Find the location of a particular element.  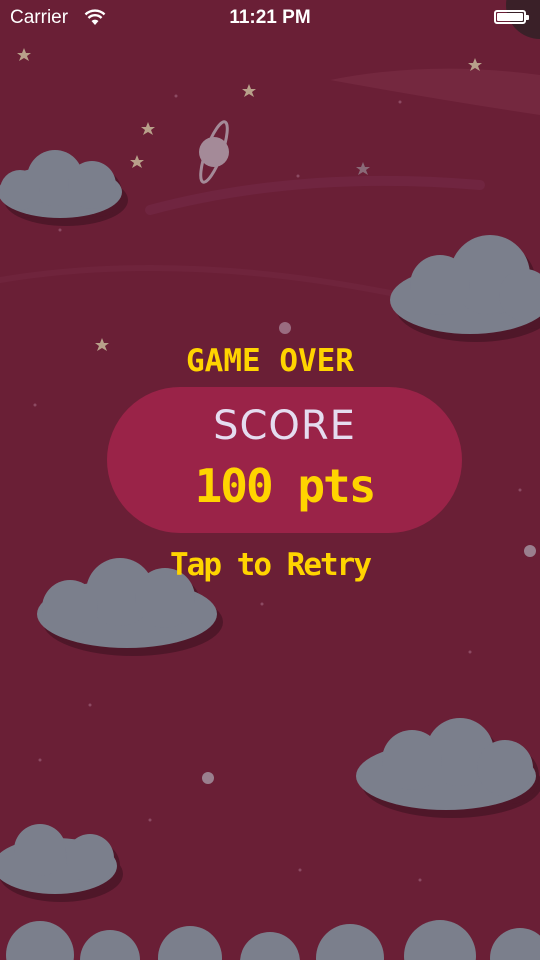

score-label: SCORE is located at coordinates (284, 426).